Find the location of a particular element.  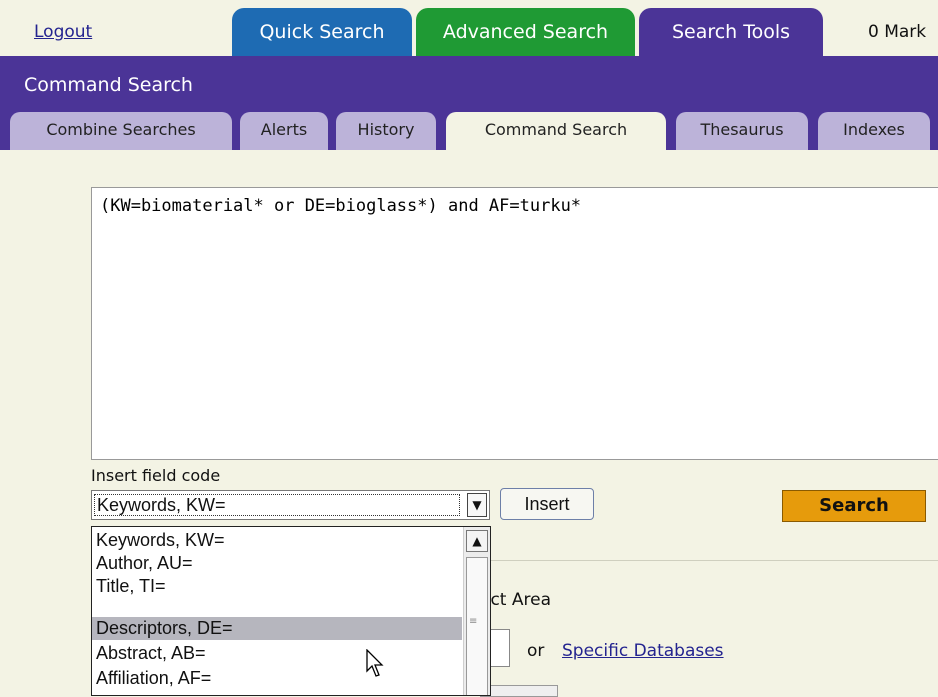

subtab-alerts: Alerts is located at coordinates (284, 131).